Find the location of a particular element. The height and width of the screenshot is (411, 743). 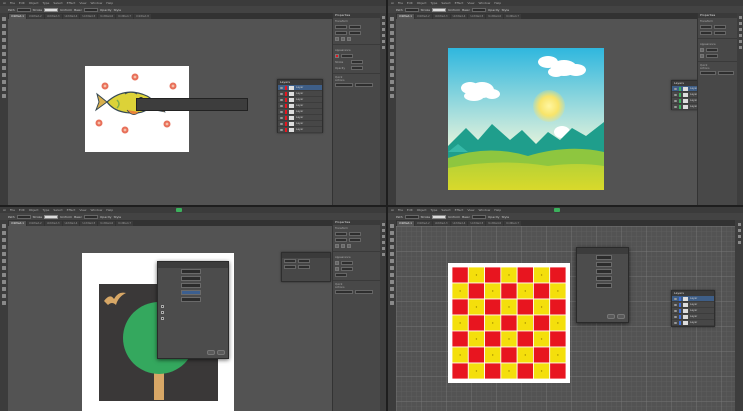

document-tab: Untitled-7 is located at coordinates (513, 16).